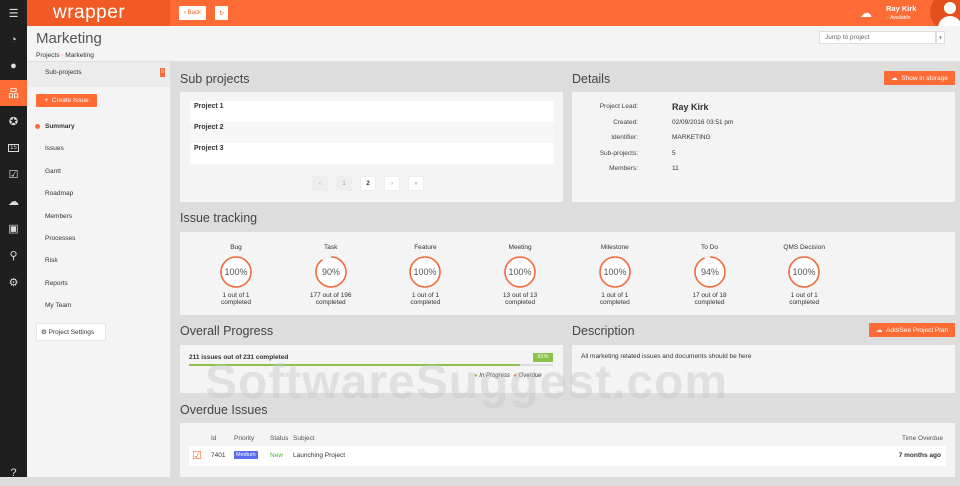  What do you see at coordinates (372, 132) in the screenshot?
I see `subproject-item: Project 2` at bounding box center [372, 132].